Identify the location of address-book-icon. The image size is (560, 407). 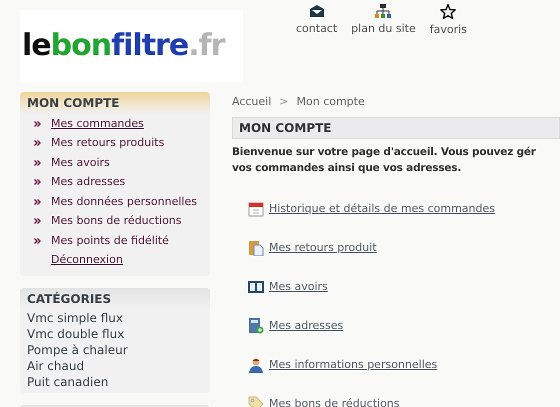
(256, 326).